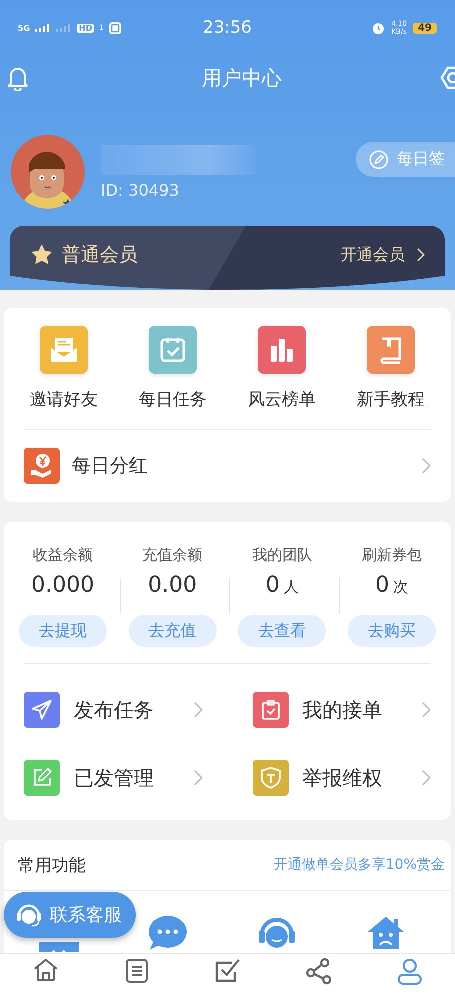 Image resolution: width=455 pixels, height=1000 pixels. I want to click on shortcut-label: 风云榜单, so click(282, 399).